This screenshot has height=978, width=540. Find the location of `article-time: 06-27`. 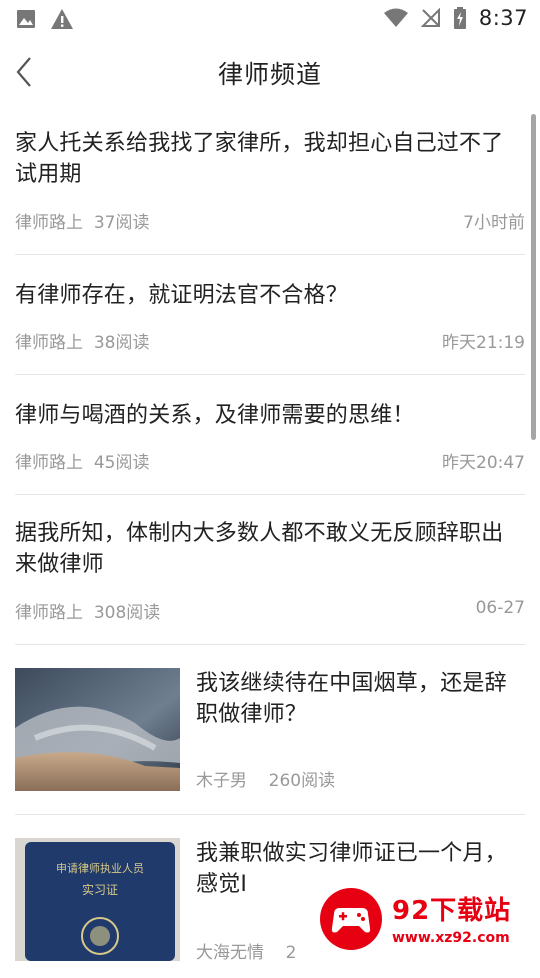

article-time: 06-27 is located at coordinates (500, 608).